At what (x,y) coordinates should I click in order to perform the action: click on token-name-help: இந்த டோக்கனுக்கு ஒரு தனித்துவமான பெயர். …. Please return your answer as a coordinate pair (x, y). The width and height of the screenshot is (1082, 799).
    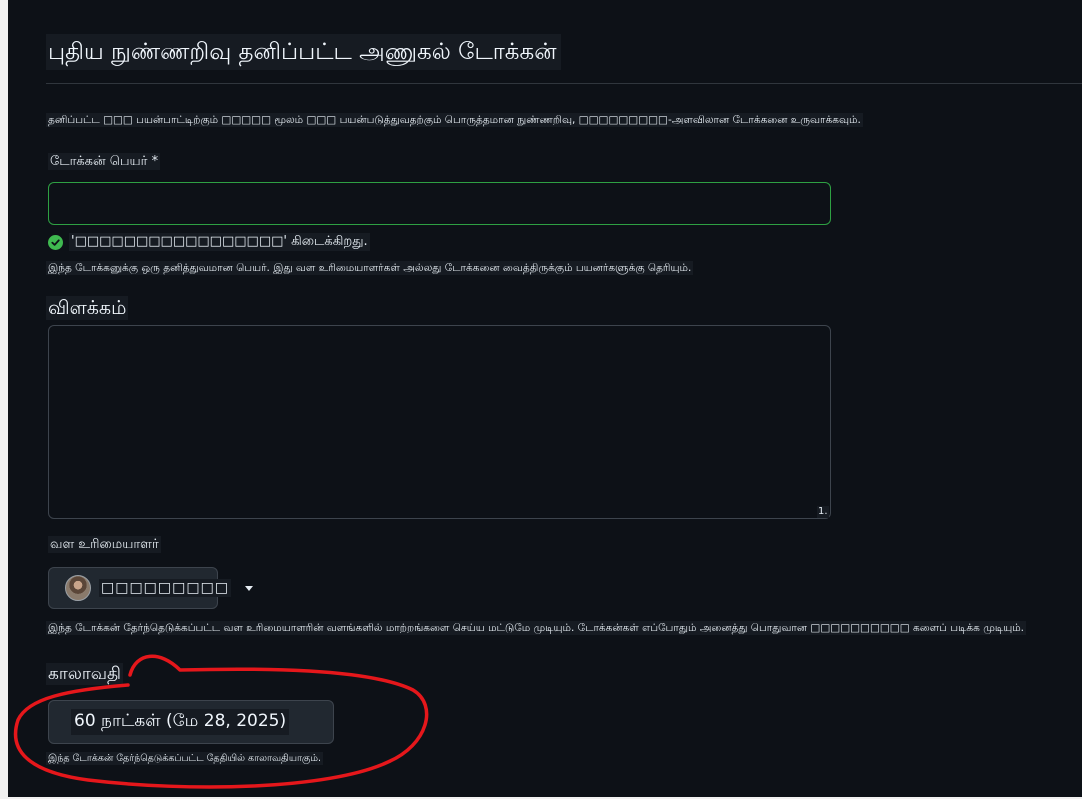
    Looking at the image, I should click on (370, 268).